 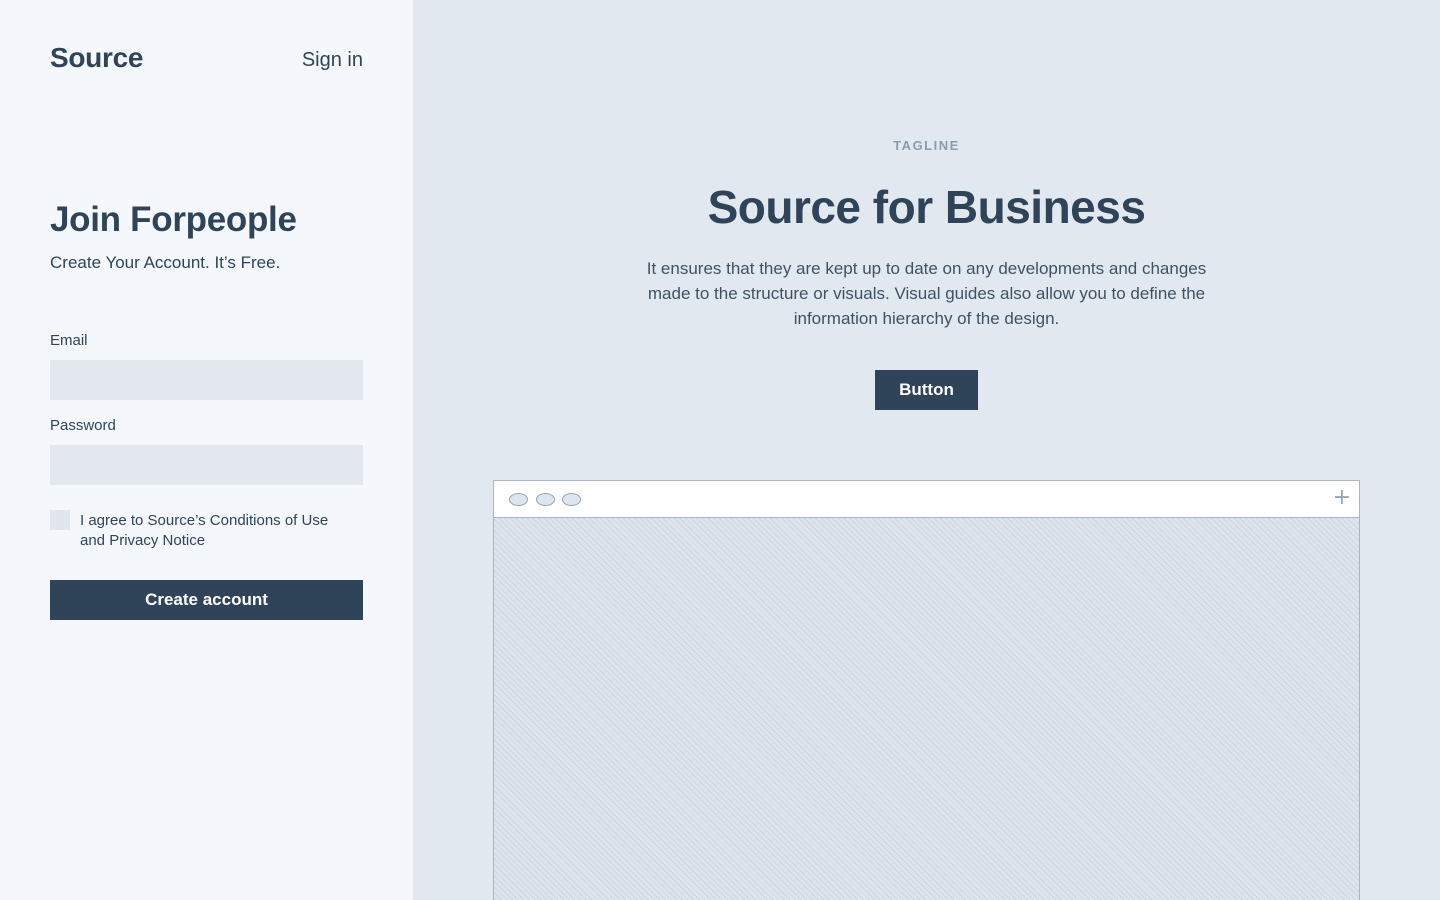 What do you see at coordinates (206, 380) in the screenshot?
I see `email-field` at bounding box center [206, 380].